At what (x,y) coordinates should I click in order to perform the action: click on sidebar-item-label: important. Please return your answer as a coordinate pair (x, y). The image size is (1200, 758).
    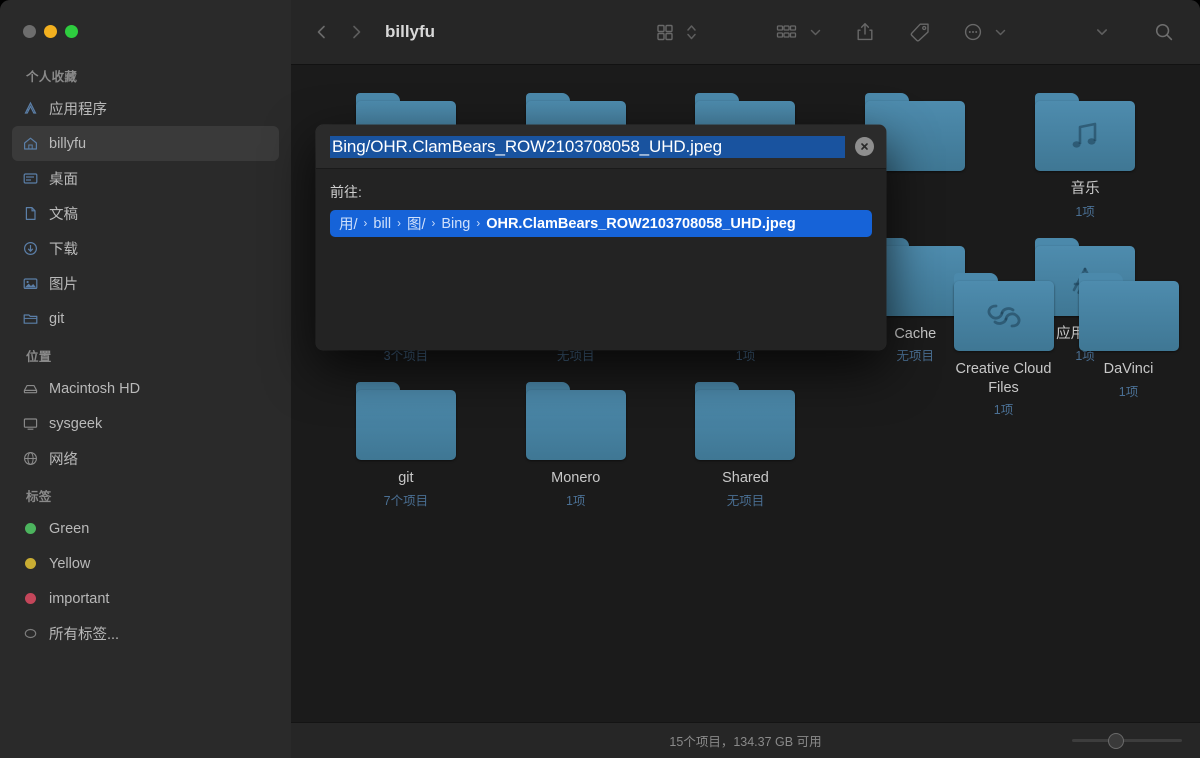
    Looking at the image, I should click on (79, 598).